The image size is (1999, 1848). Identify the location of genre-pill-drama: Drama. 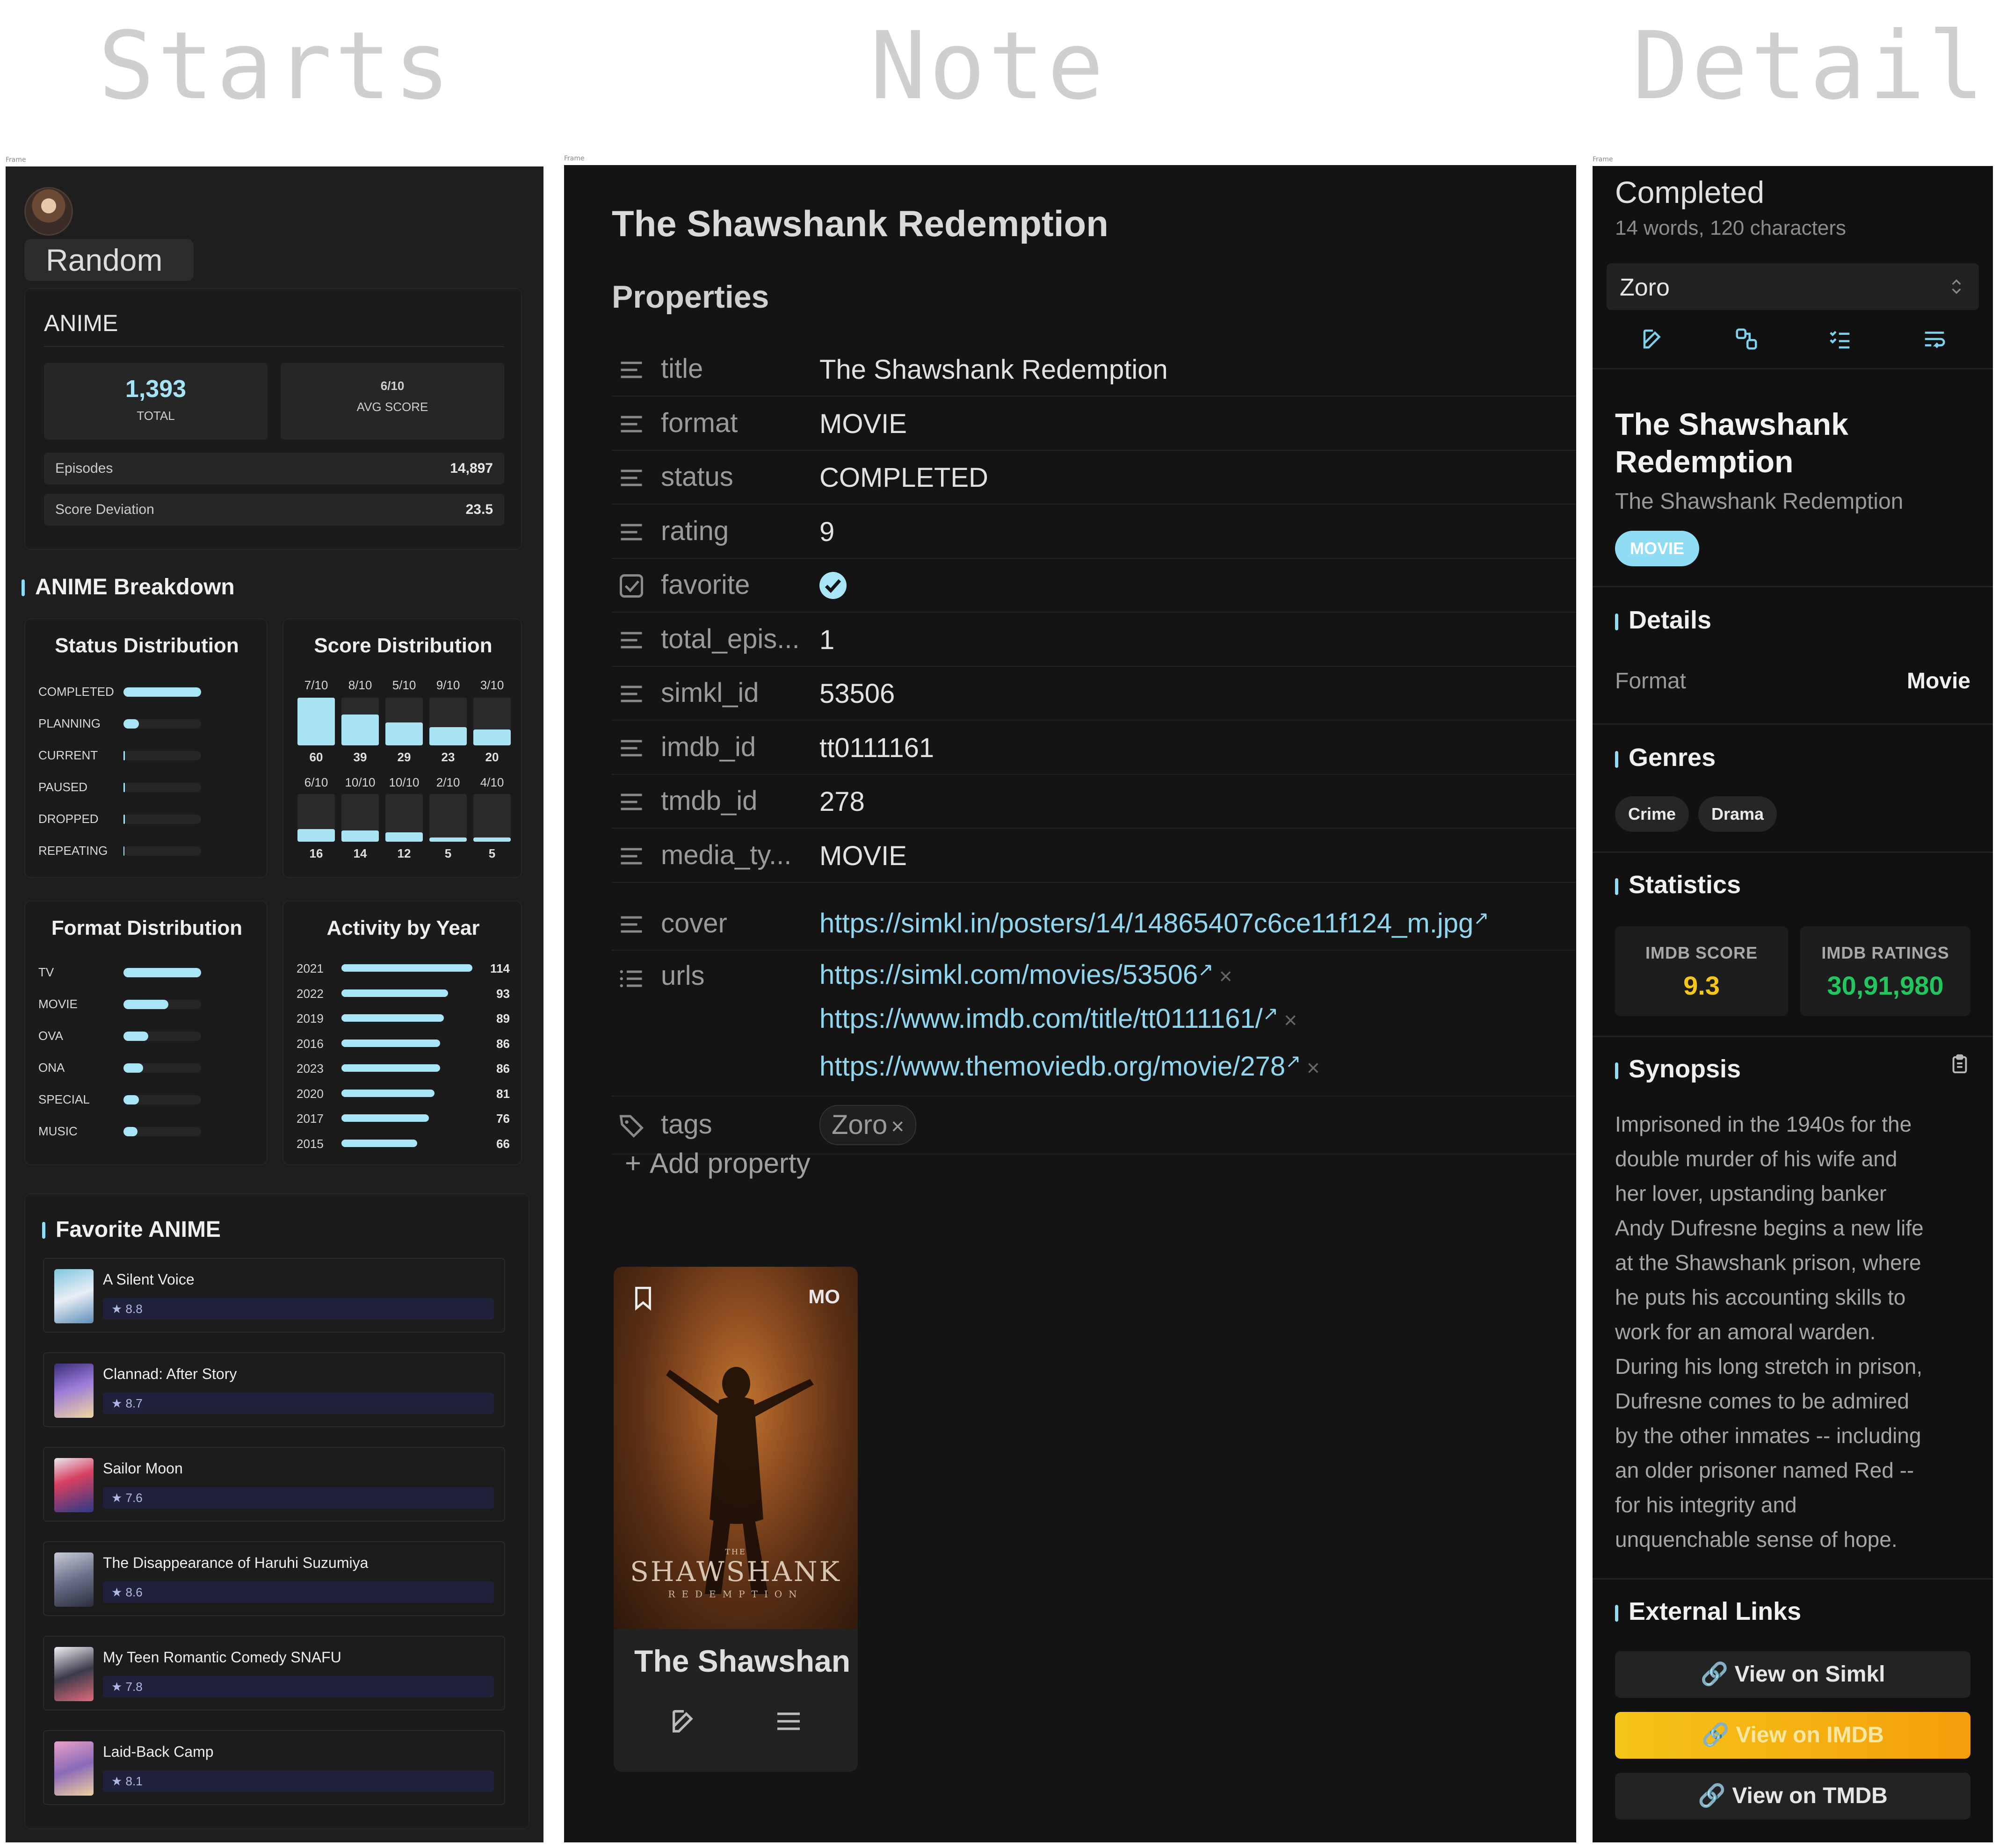
(1737, 814).